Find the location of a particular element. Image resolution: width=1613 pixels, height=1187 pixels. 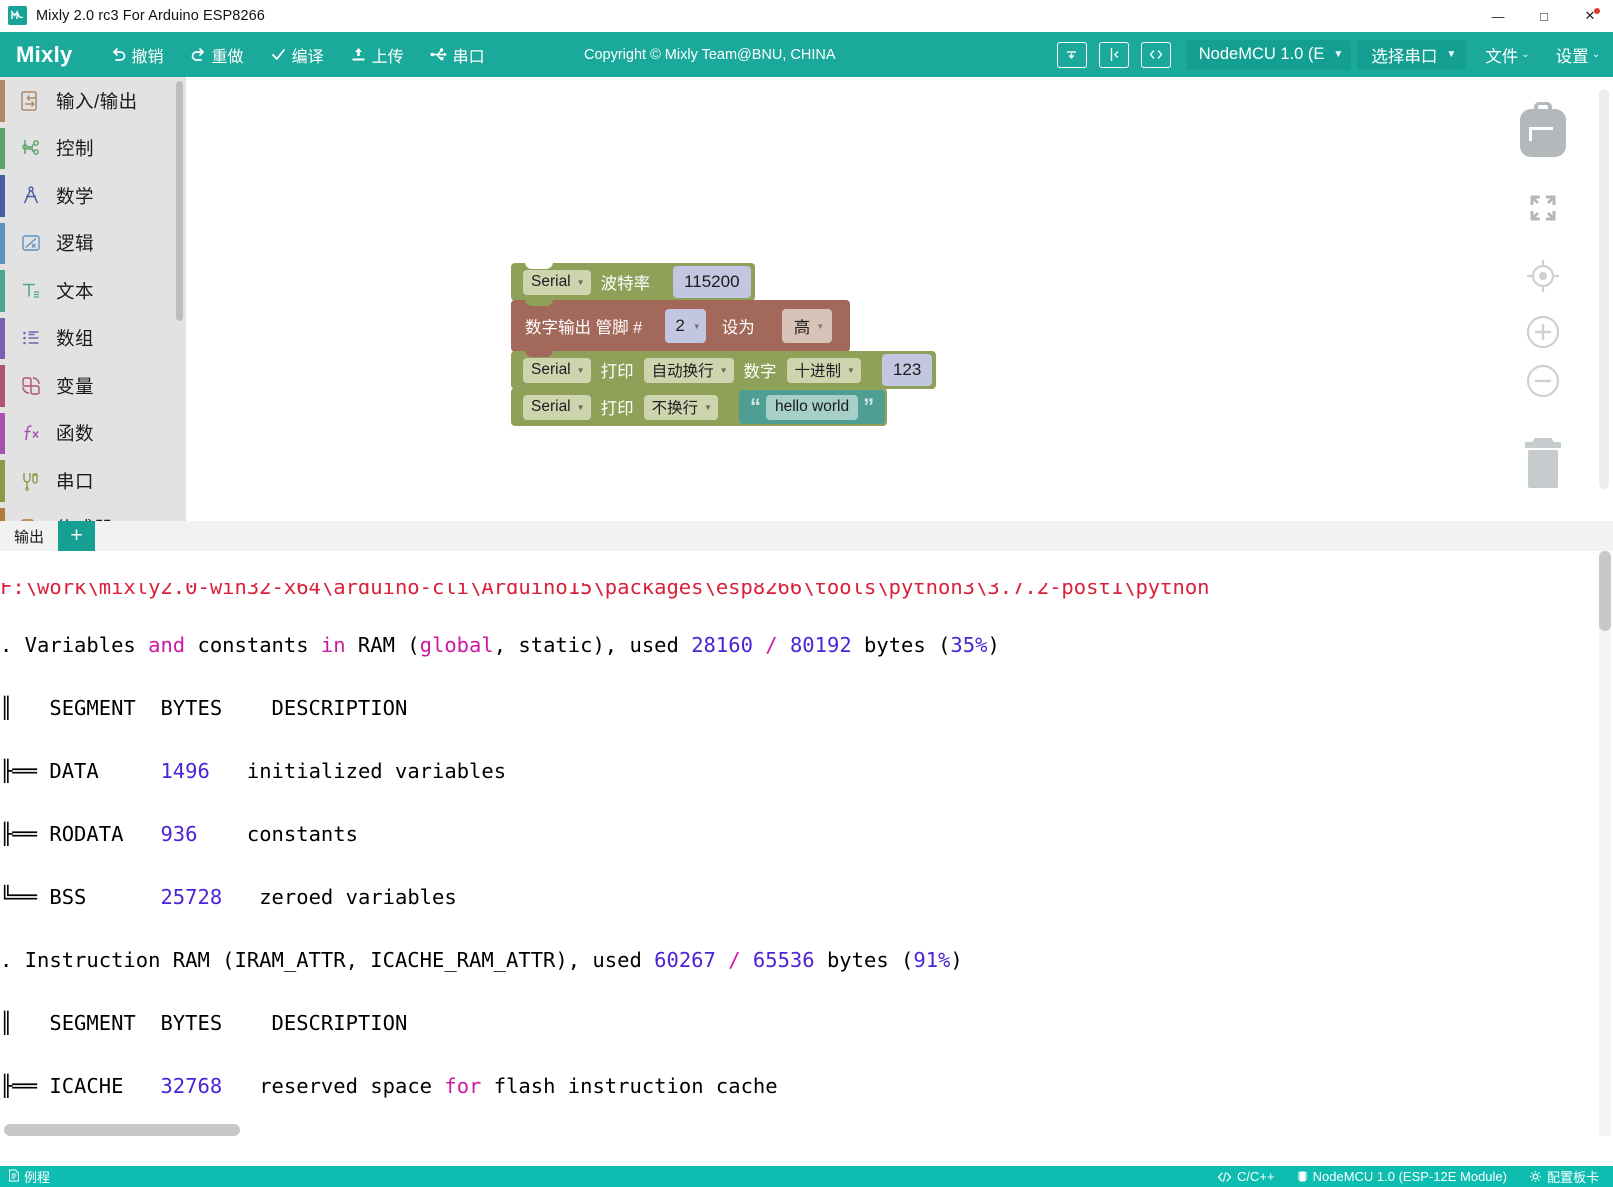

sidebar-item-logic: 逻辑 is located at coordinates (93, 244).